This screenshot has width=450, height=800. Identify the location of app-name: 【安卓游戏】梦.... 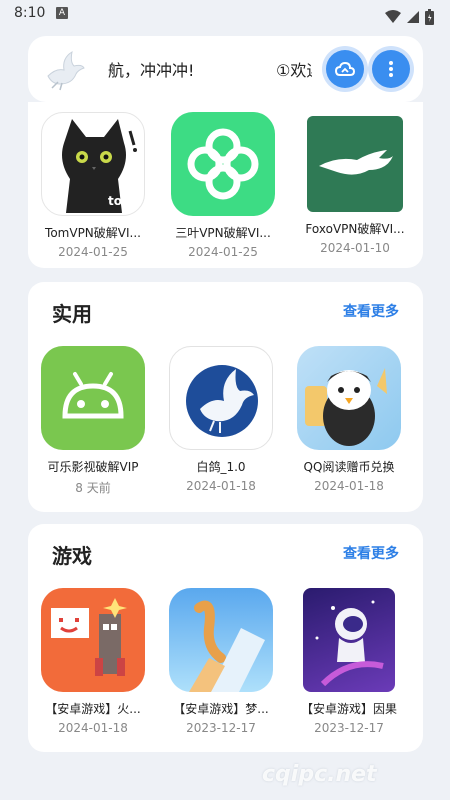
(221, 709).